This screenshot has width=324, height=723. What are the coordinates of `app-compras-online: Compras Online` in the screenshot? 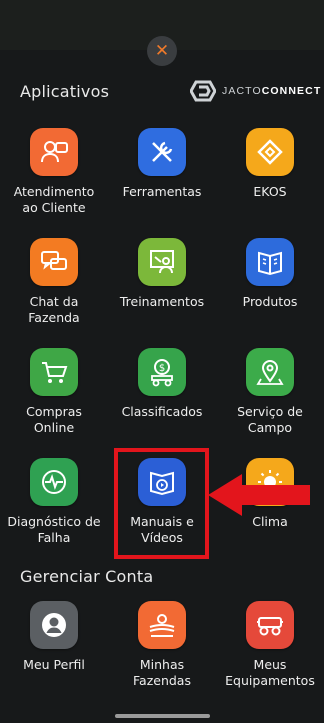 It's located at (54, 392).